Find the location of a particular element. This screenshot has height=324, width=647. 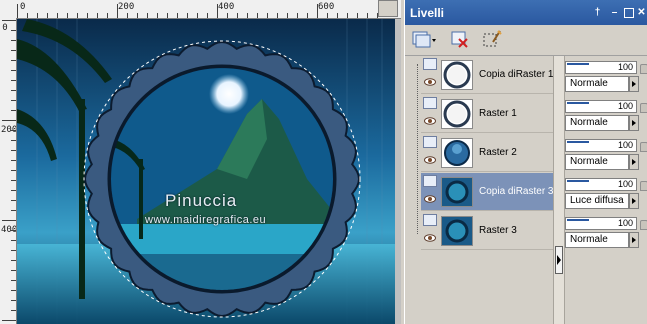

pin-icon: † is located at coordinates (597, 12).